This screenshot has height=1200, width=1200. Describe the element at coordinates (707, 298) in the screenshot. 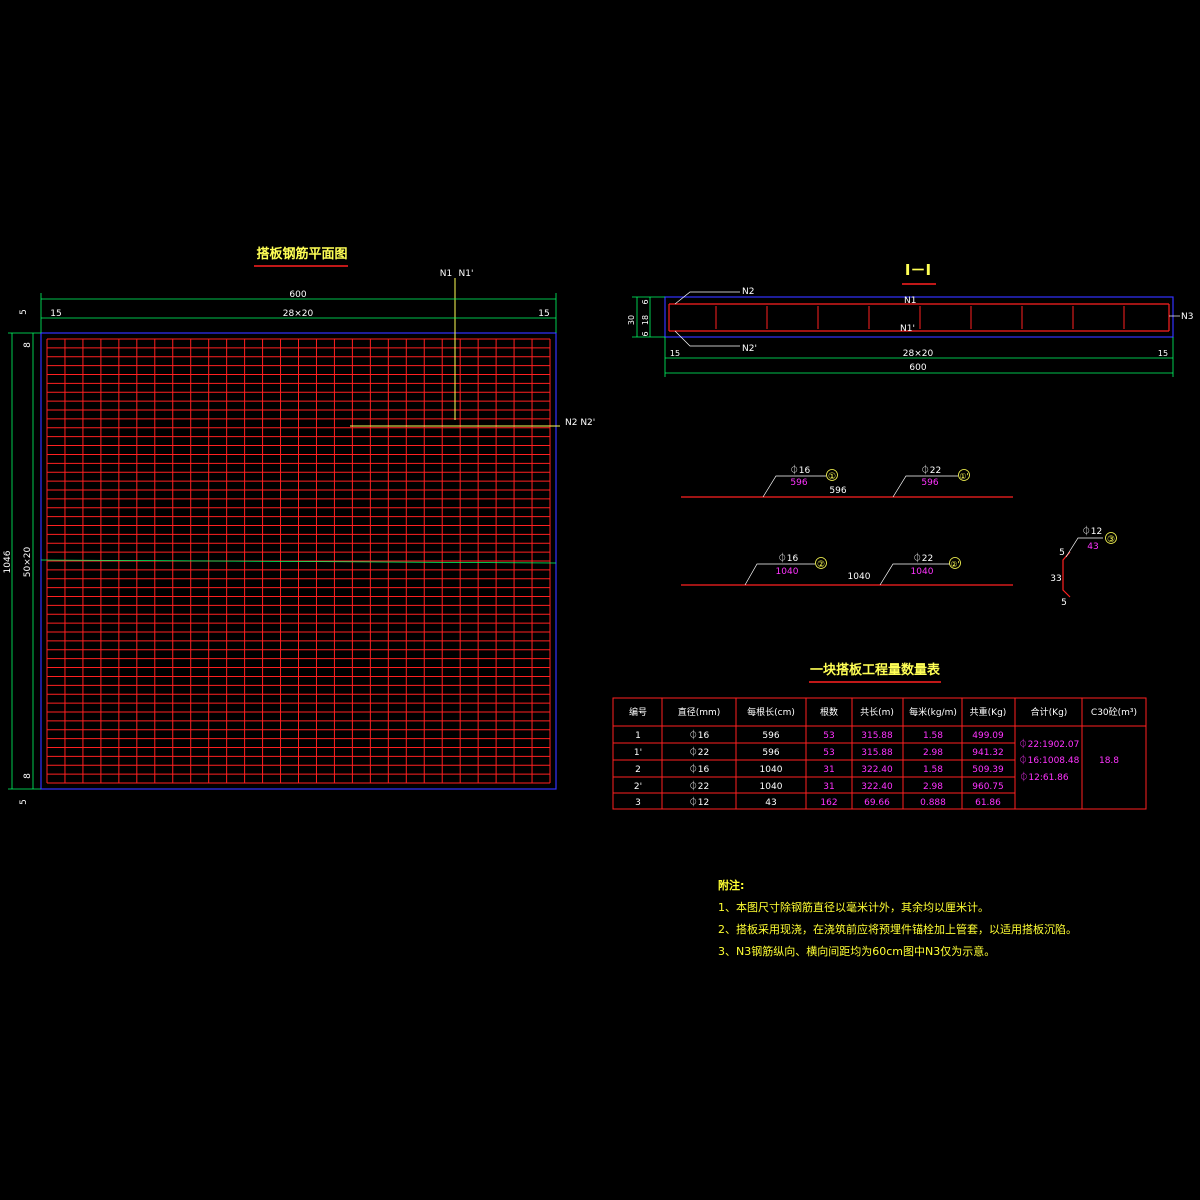

I see `section-leader-n2` at that location.